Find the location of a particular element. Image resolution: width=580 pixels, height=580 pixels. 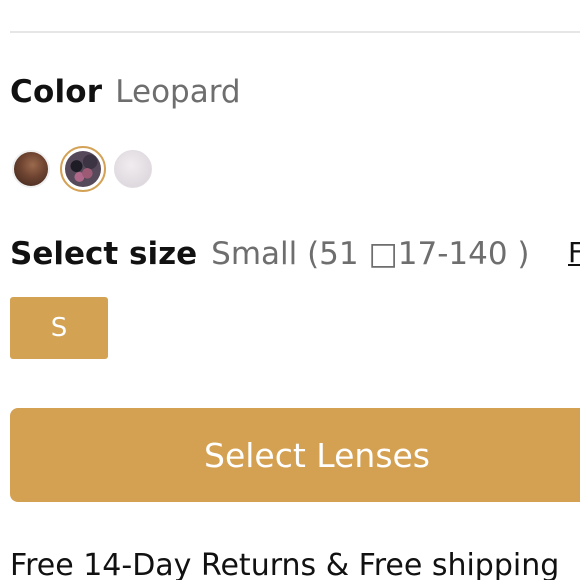

swatch-leopard-fill is located at coordinates (83, 169).